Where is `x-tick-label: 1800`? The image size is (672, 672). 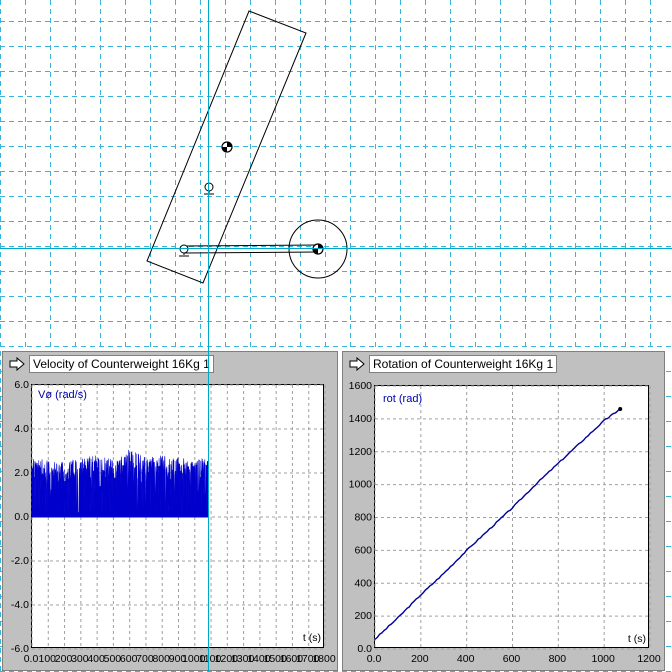
x-tick-label: 1800 is located at coordinates (324, 659).